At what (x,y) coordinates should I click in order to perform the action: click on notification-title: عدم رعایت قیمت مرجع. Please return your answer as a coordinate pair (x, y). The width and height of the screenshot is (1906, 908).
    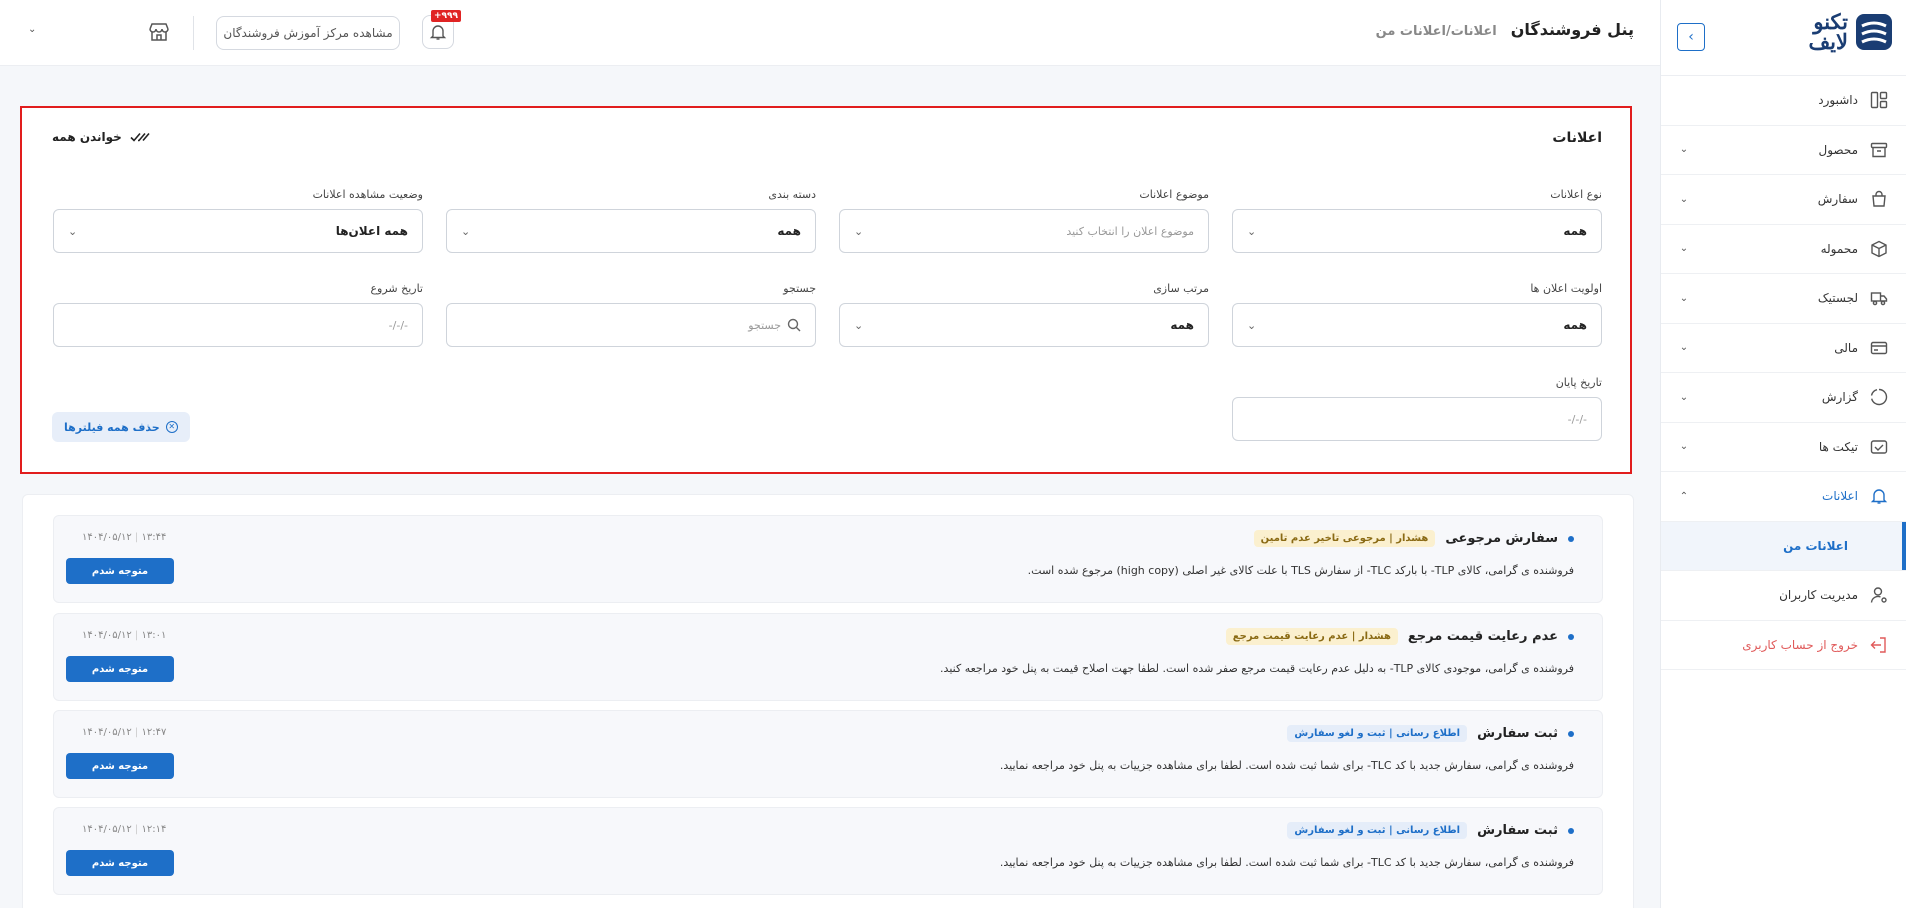
    Looking at the image, I should click on (1482, 636).